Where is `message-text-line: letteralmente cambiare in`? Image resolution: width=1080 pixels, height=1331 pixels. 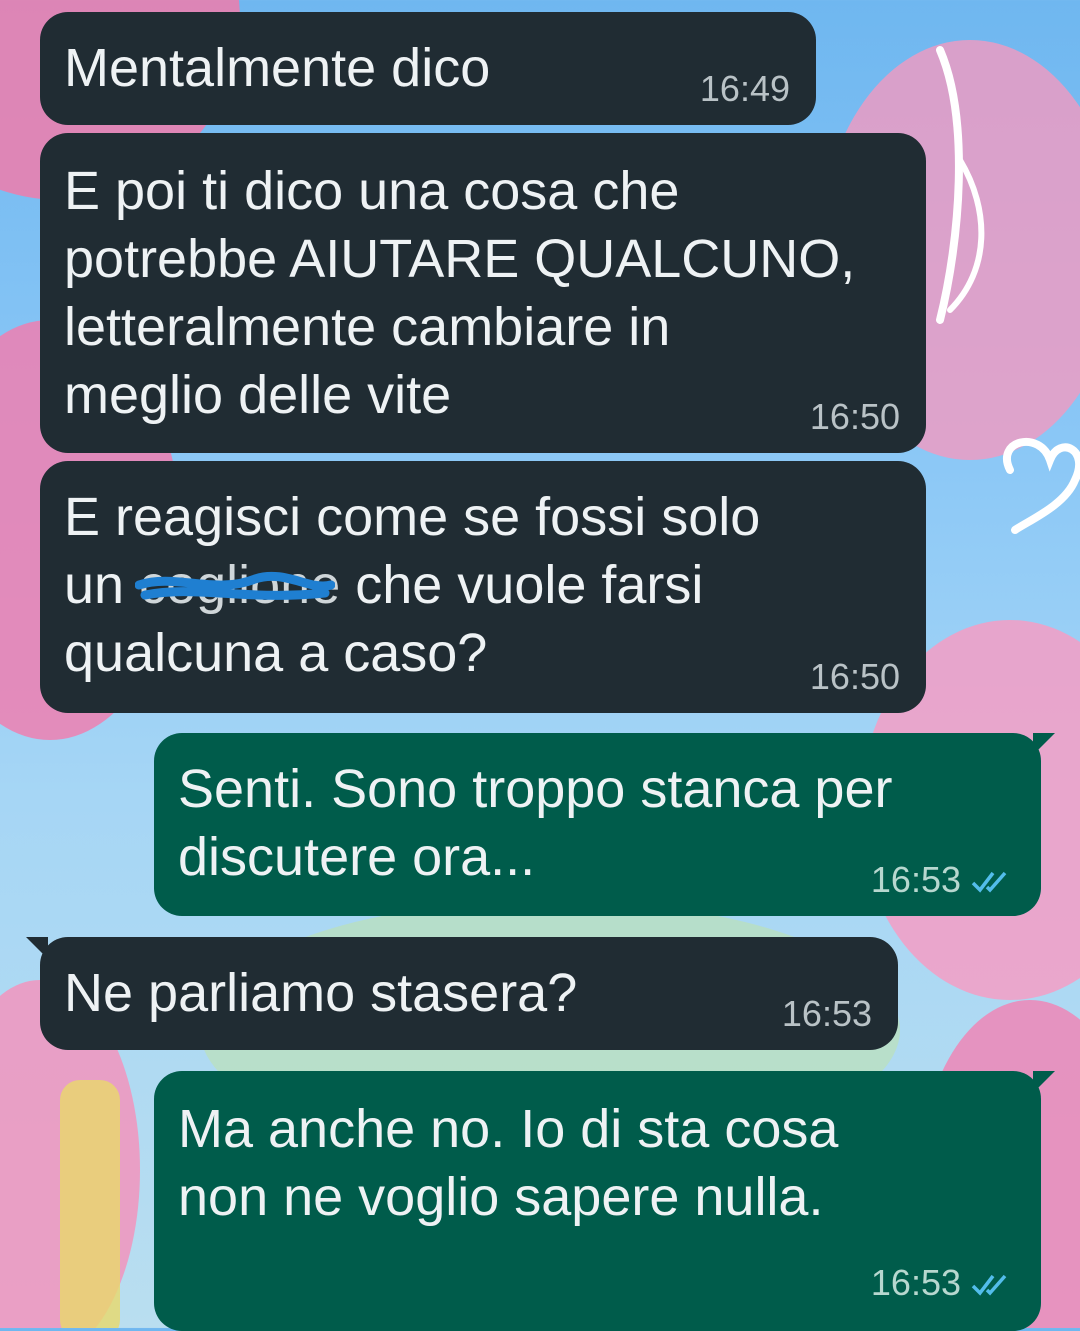
message-text-line: letteralmente cambiare in is located at coordinates (367, 327).